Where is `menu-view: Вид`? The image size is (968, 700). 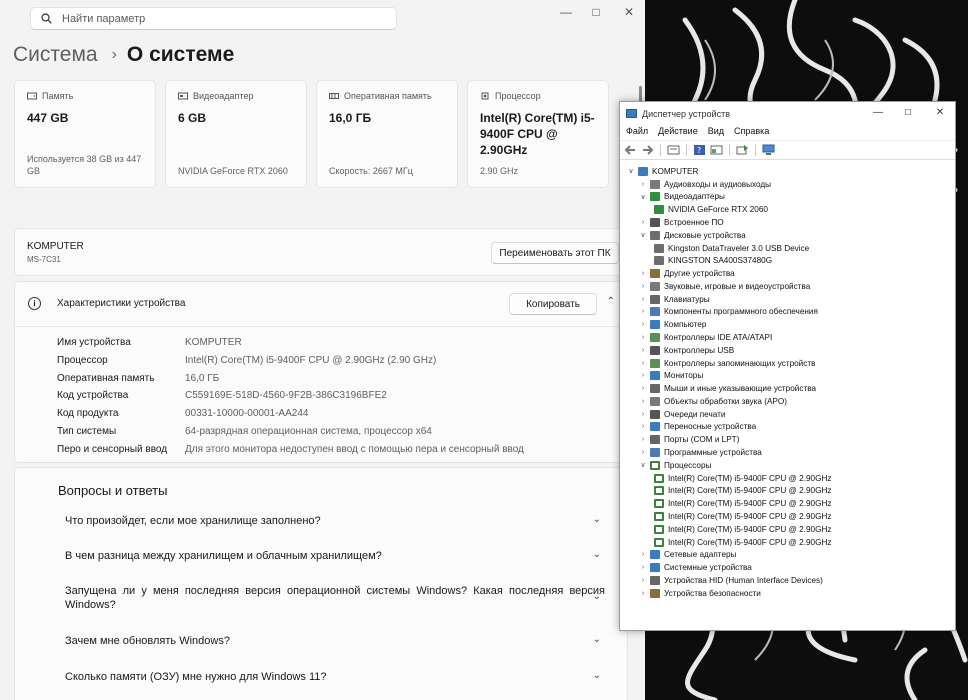
menu-view: Вид is located at coordinates (716, 133).